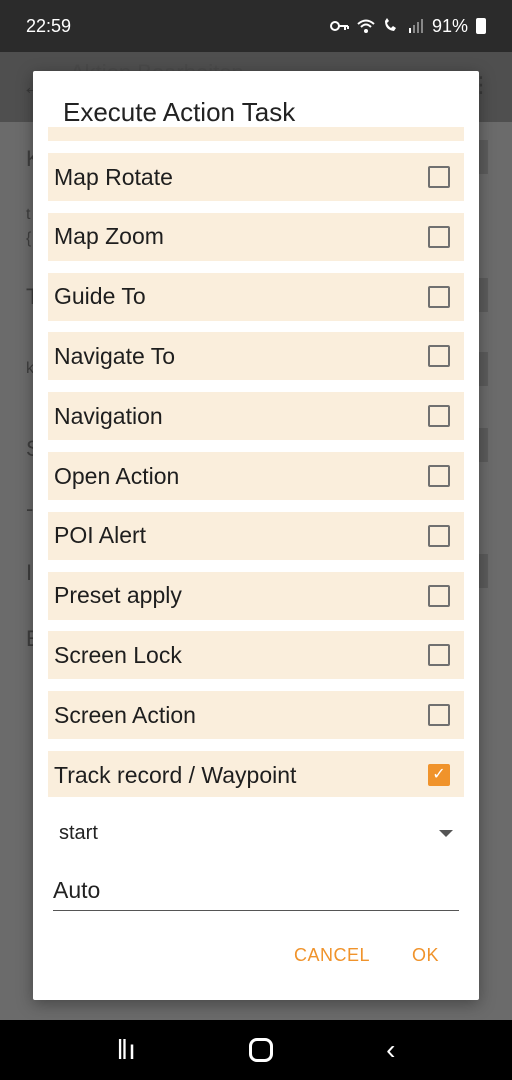  Describe the element at coordinates (49, 25) in the screenshot. I see `status-time: 22:59` at that location.